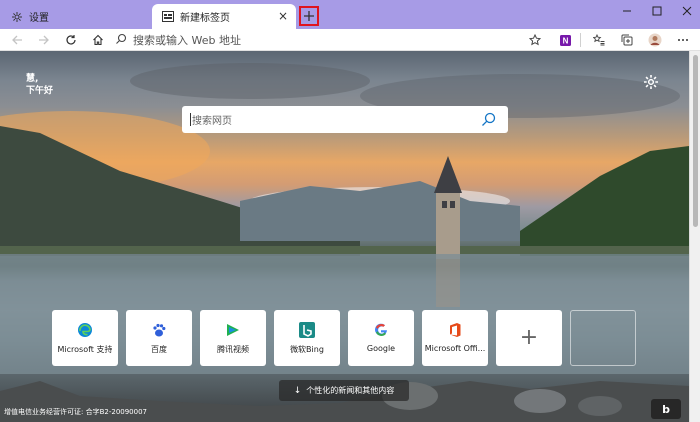 This screenshot has height=422, width=700. Describe the element at coordinates (297, 390) in the screenshot. I see `arrow-down-icon: ↓` at that location.